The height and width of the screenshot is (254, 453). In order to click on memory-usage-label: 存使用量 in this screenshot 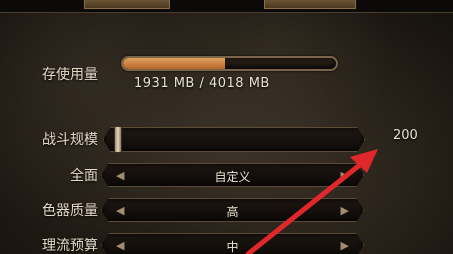, I will do `click(70, 75)`.